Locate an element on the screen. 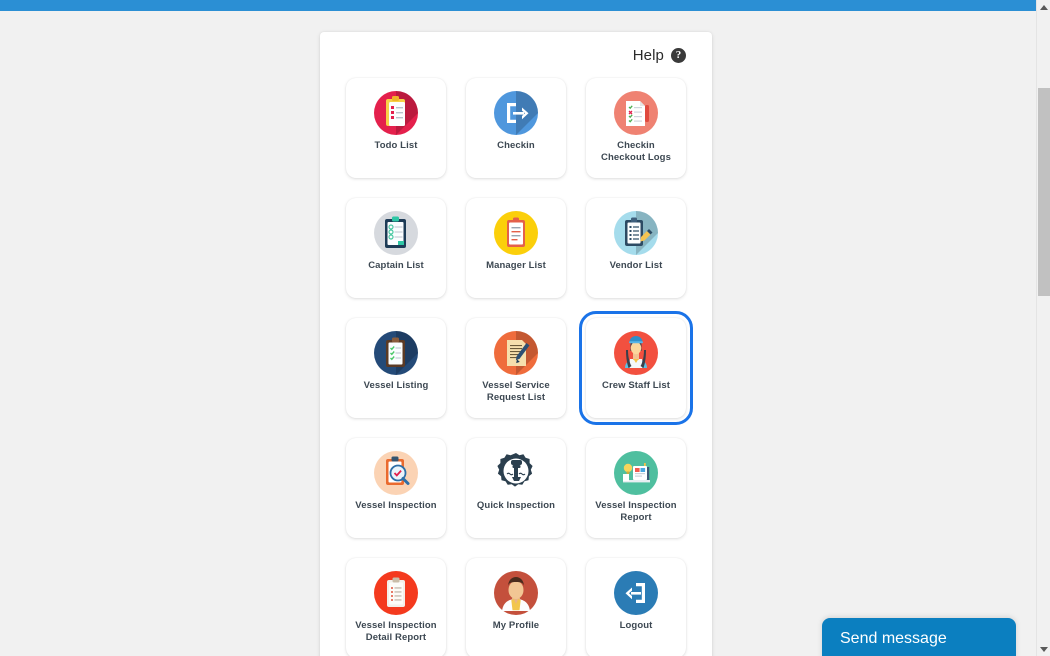  vessel-service-request-list-icon is located at coordinates (516, 353).